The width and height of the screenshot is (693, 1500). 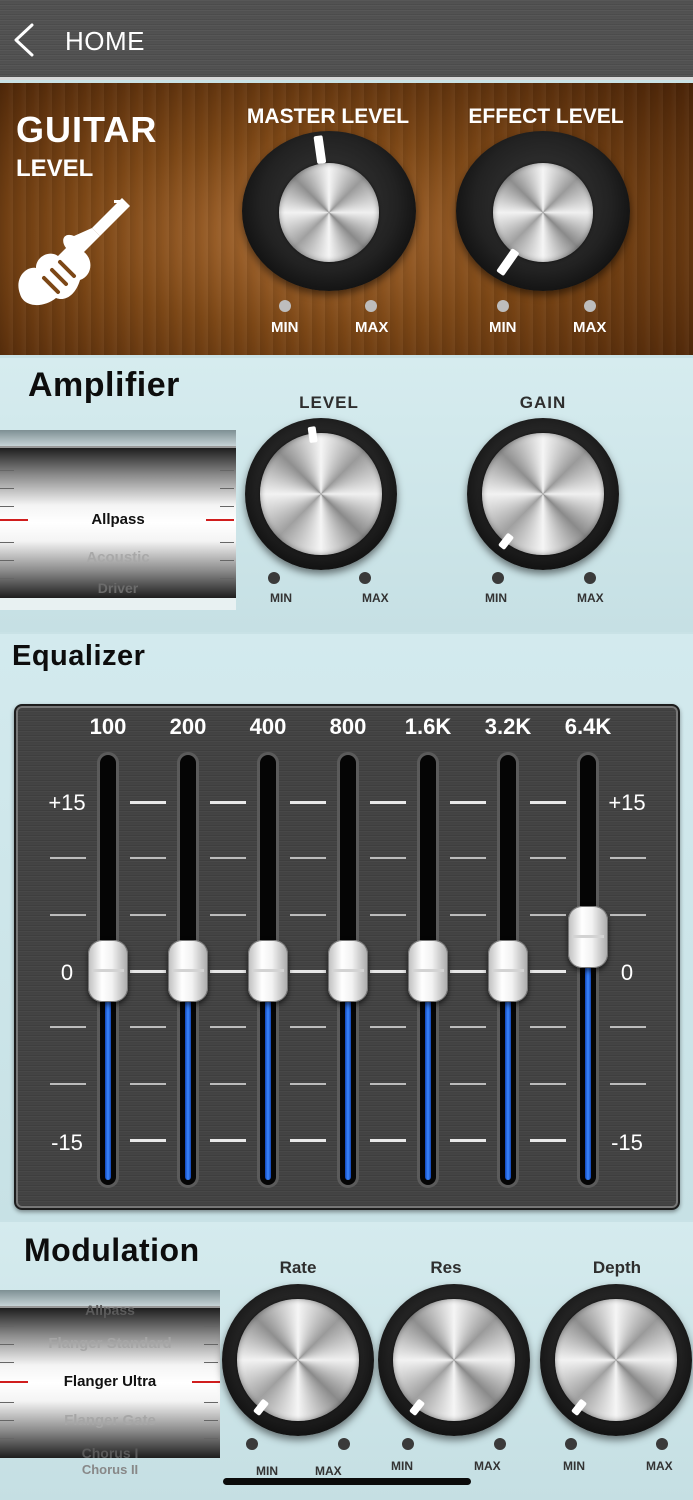 I want to click on amp-preset-selected: Allpass, so click(x=118, y=519).